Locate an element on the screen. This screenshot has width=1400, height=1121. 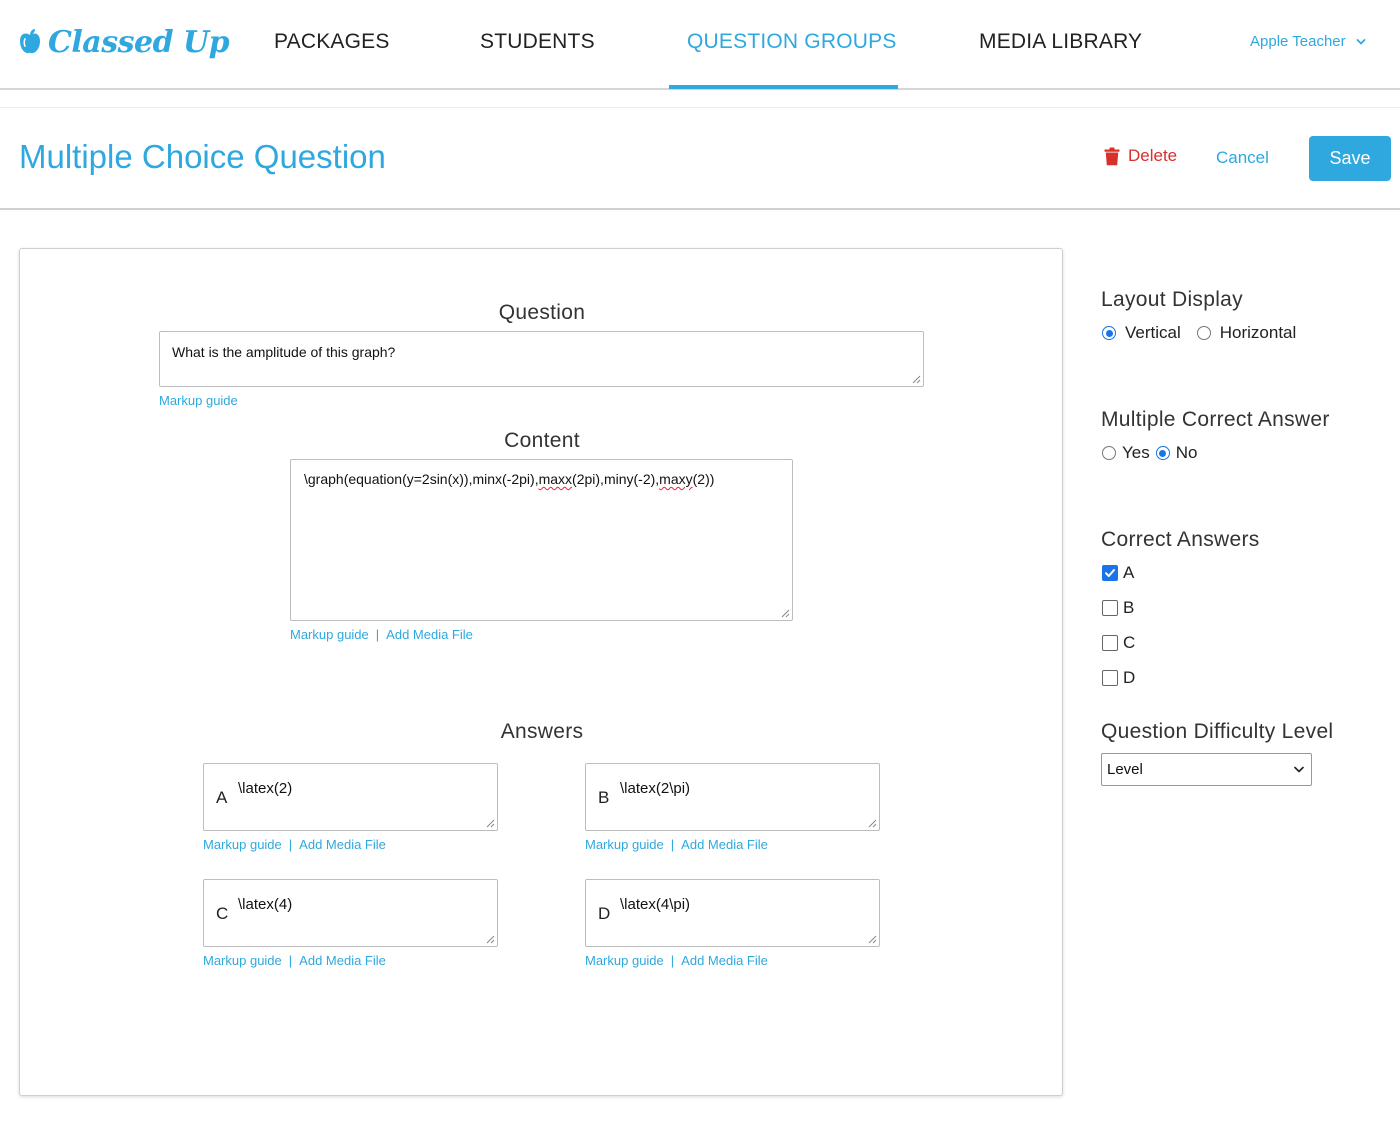
user-menu: Apple Teacher is located at coordinates (1308, 41).